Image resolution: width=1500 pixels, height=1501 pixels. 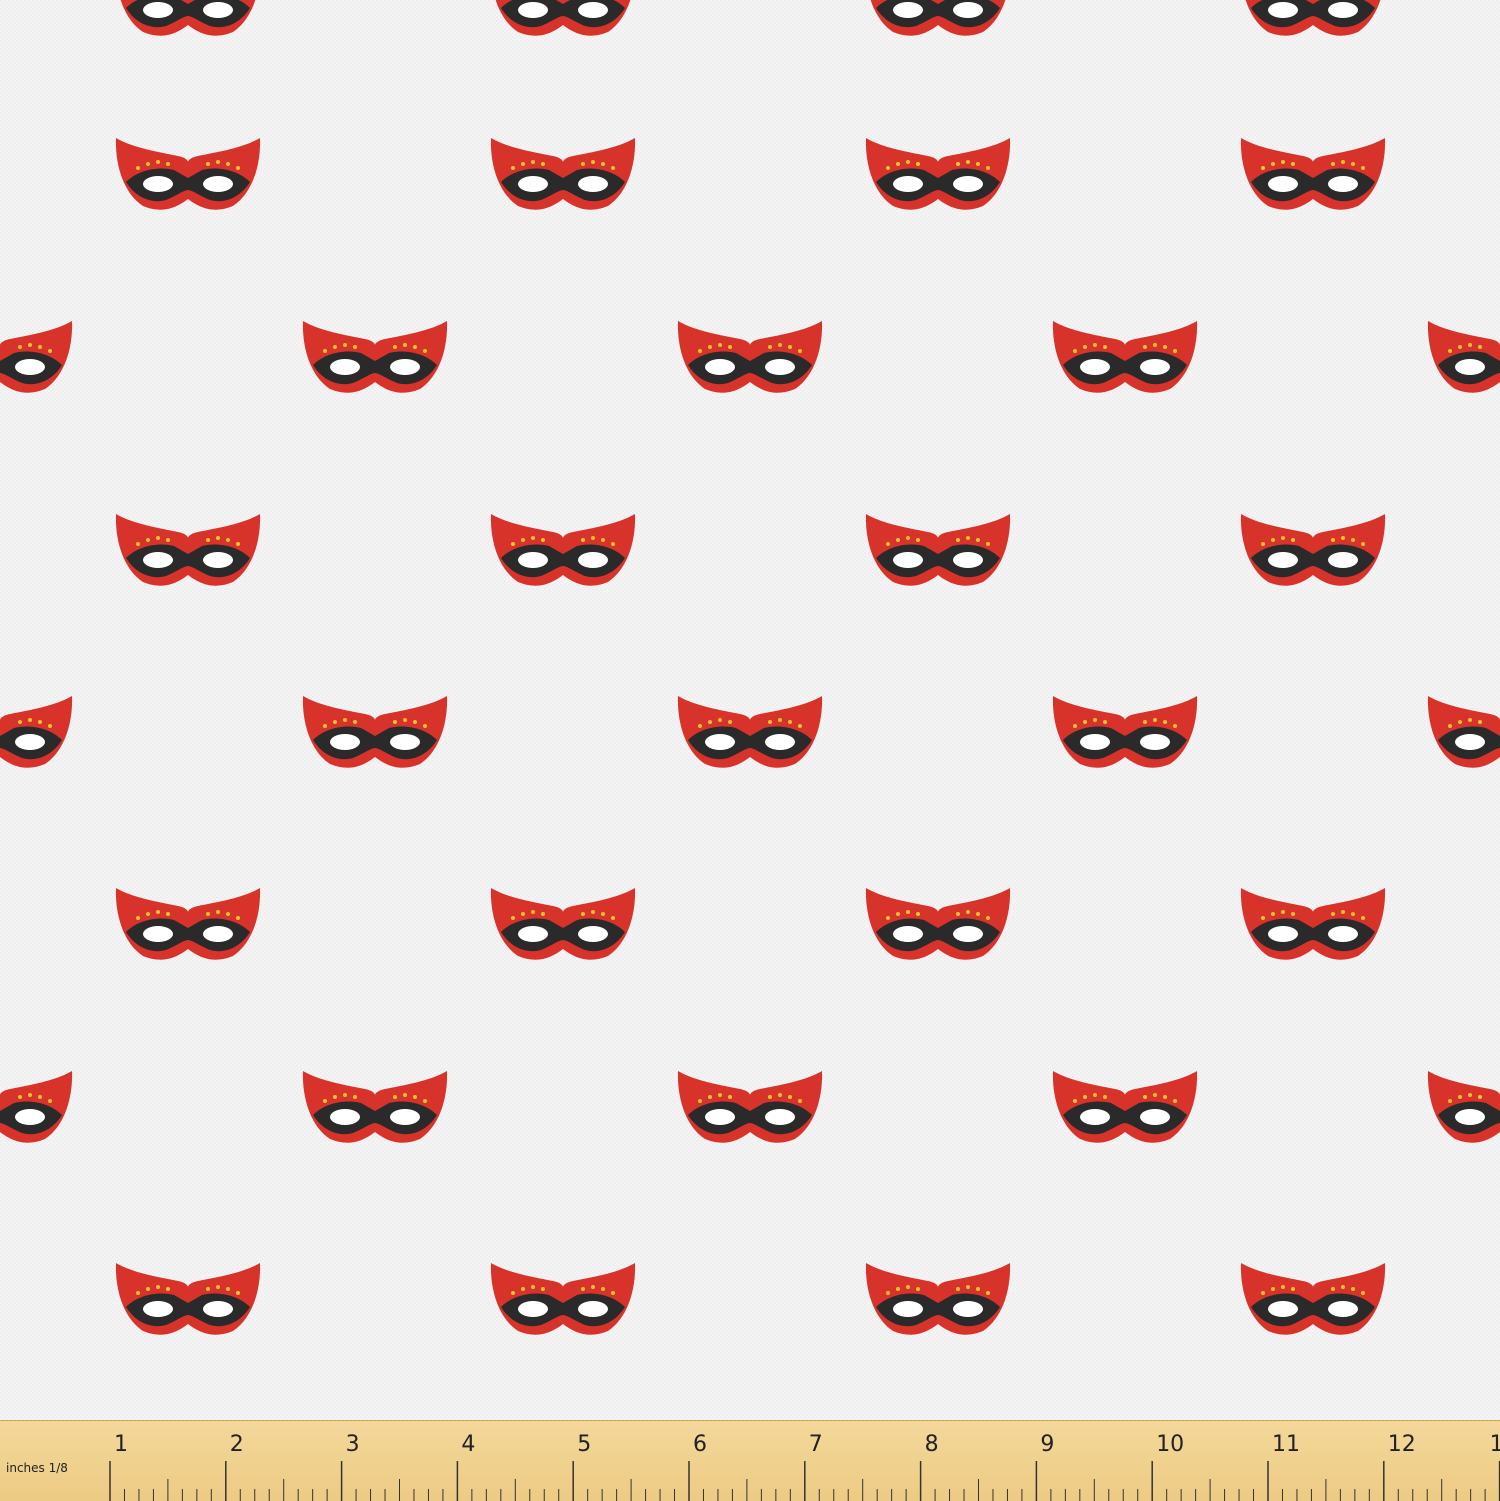 I want to click on ruler-number: 5, so click(x=584, y=1444).